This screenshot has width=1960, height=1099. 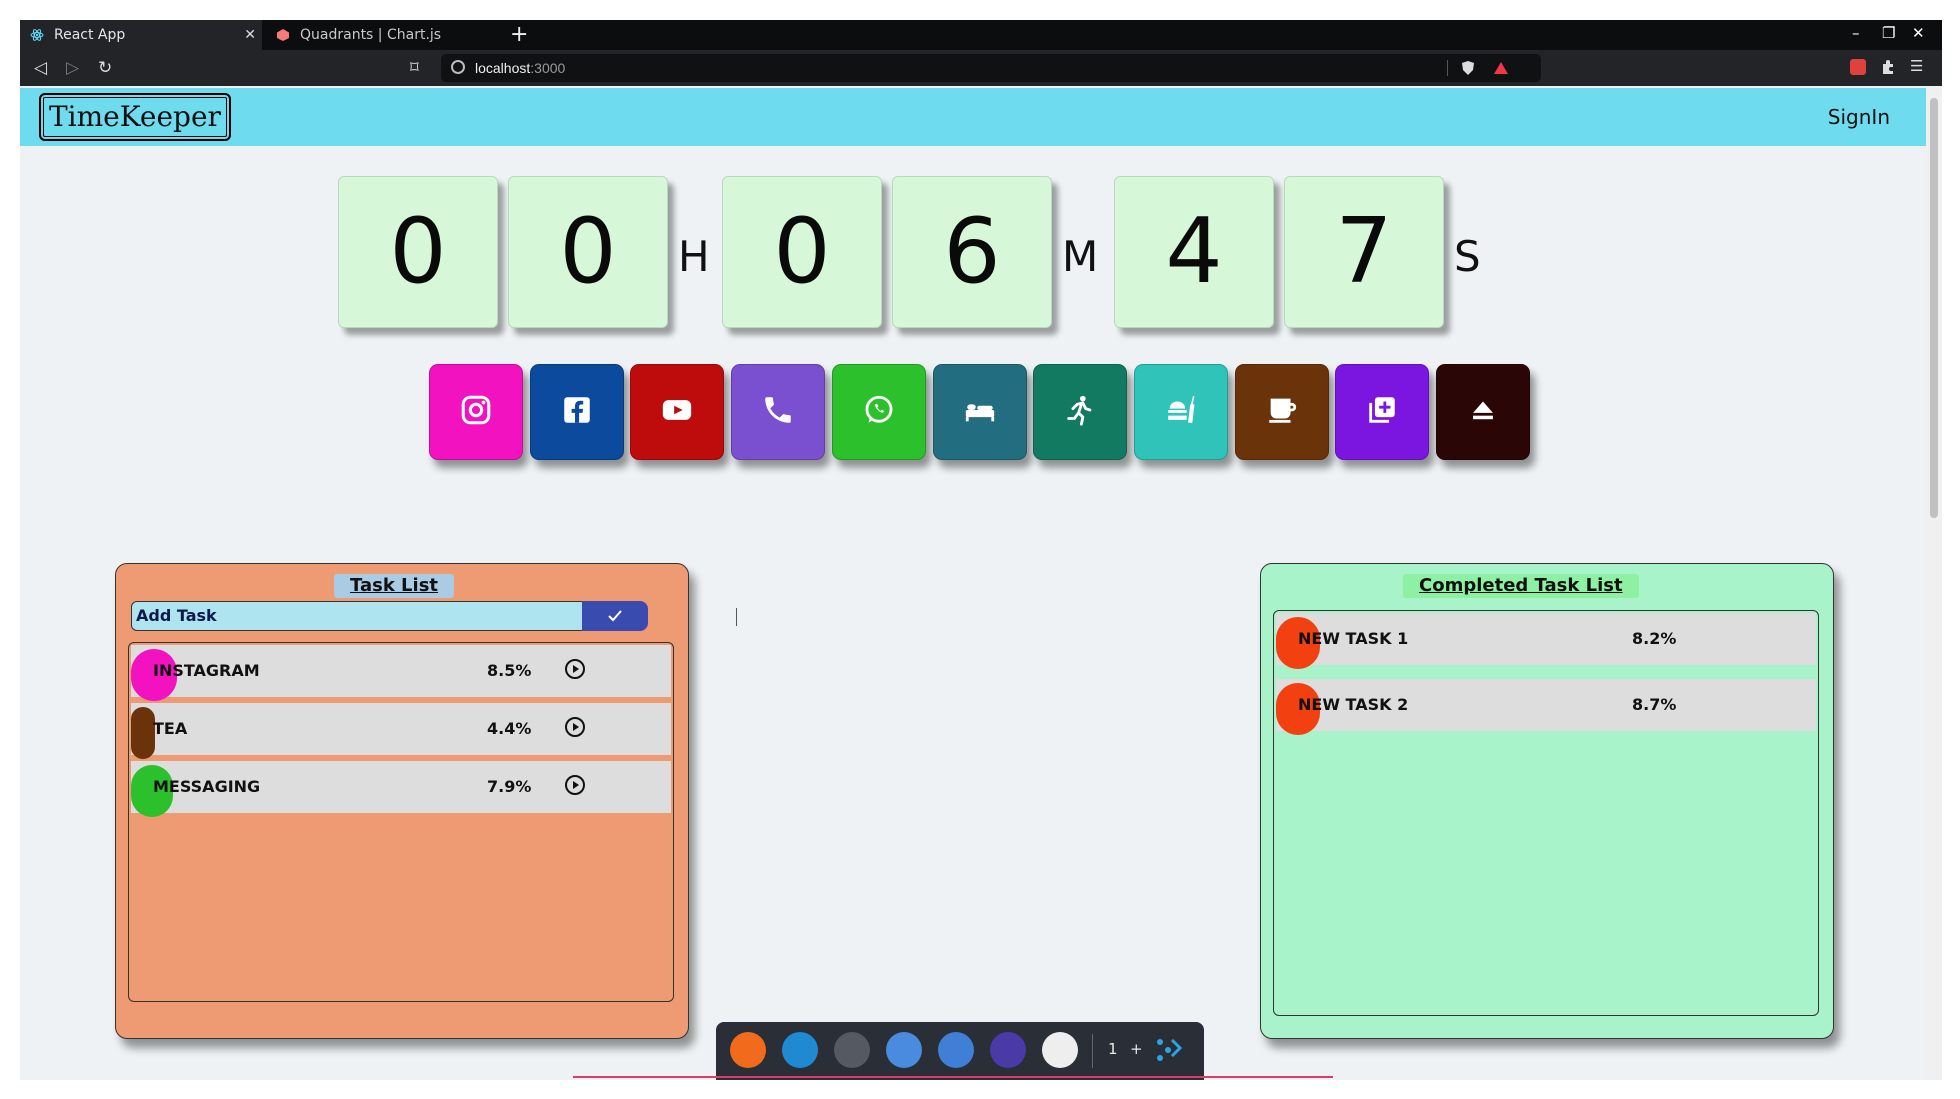 What do you see at coordinates (1859, 117) in the screenshot?
I see `signin-link: SignIn` at bounding box center [1859, 117].